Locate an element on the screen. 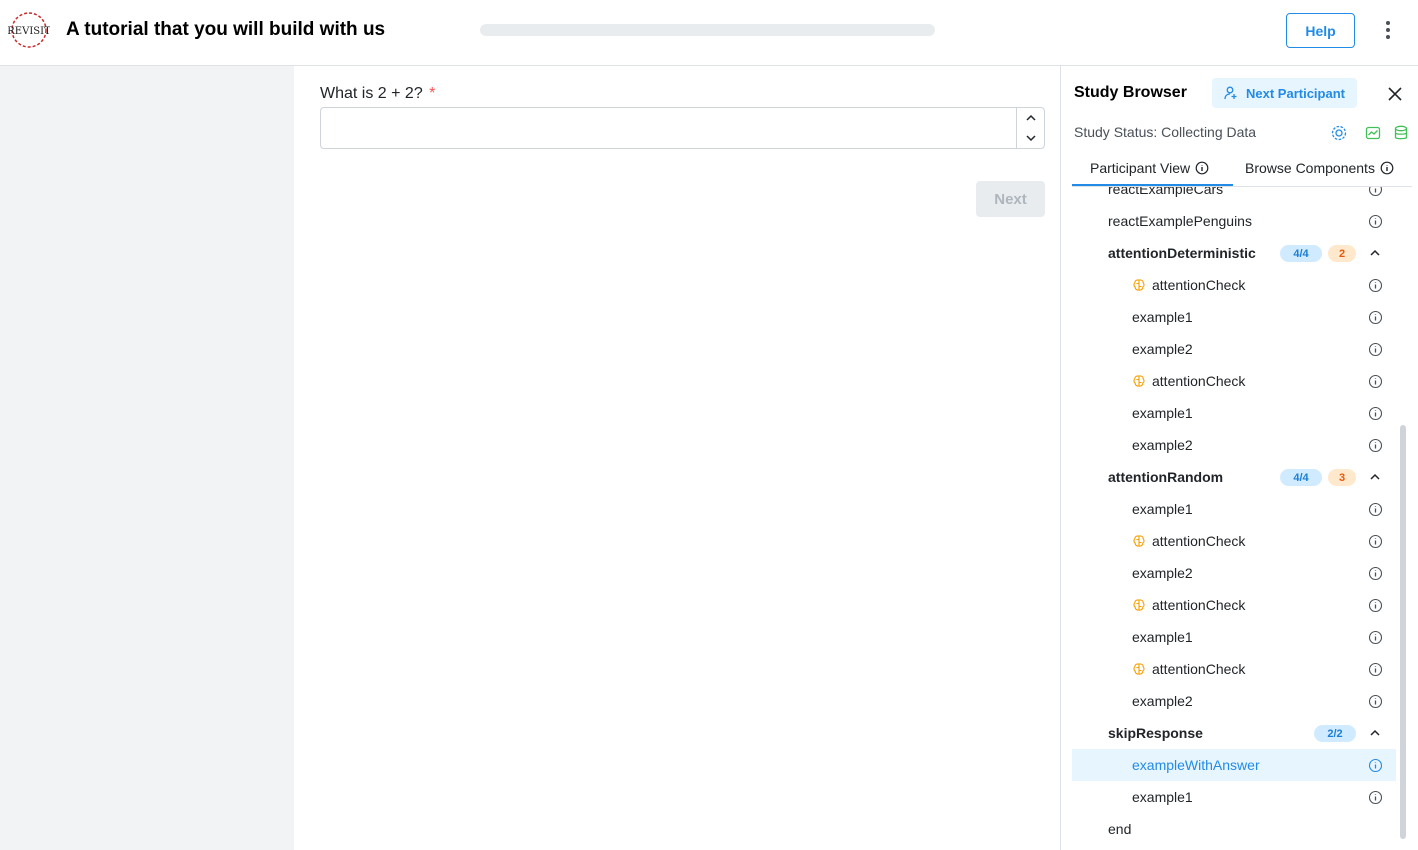 The width and height of the screenshot is (1418, 850). item-label-text: attentionRandom is located at coordinates (1166, 477).